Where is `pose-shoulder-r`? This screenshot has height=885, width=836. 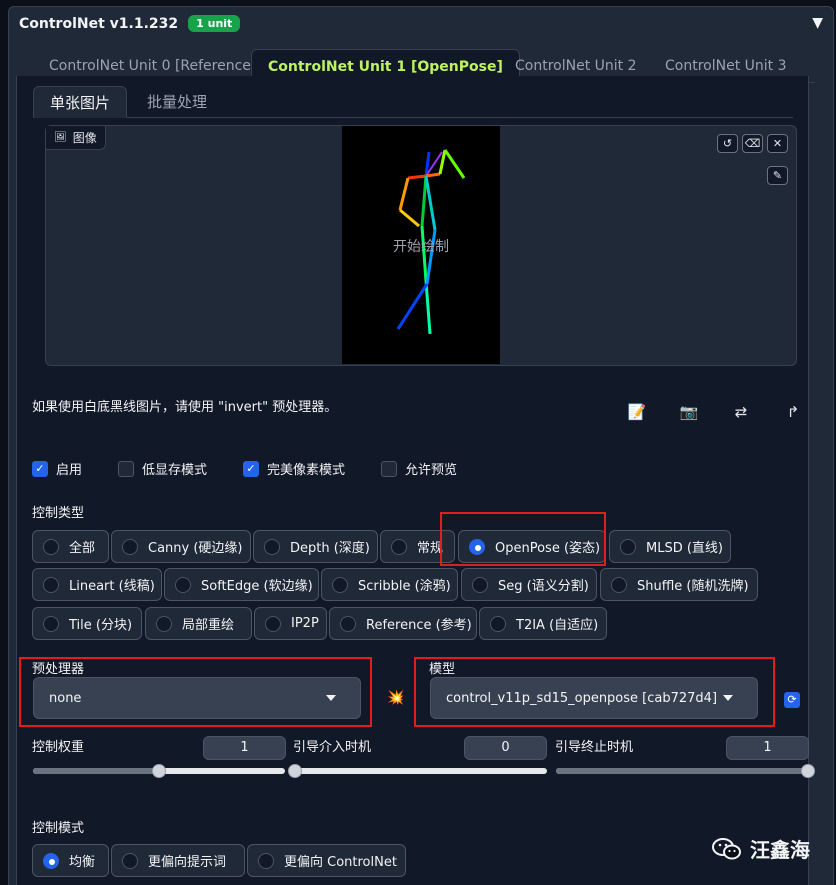 pose-shoulder-r is located at coordinates (417, 177).